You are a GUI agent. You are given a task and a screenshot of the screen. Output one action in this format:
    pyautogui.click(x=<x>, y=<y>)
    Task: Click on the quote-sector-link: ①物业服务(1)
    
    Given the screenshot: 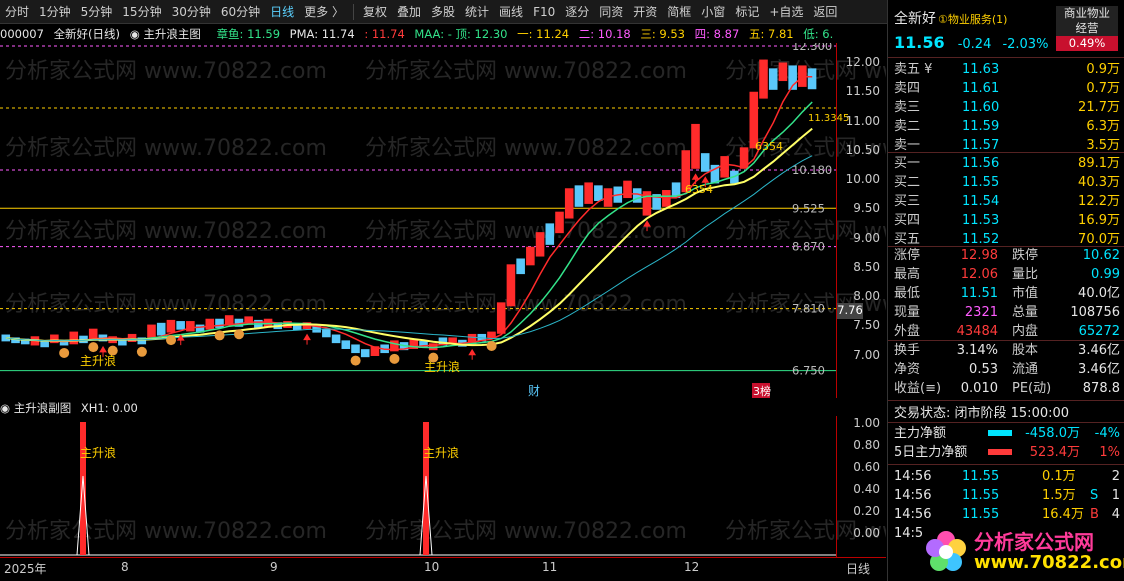 What is the action you would take?
    pyautogui.click(x=972, y=19)
    